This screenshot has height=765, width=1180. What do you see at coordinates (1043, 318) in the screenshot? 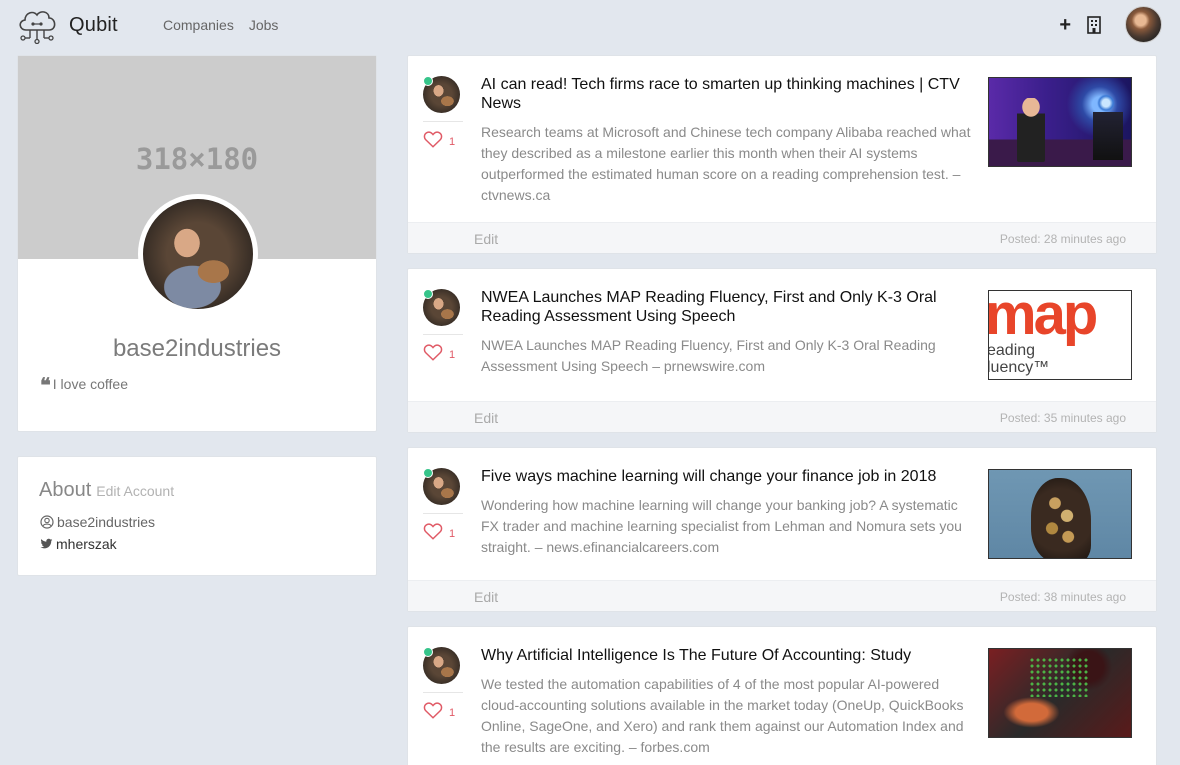
I see `thumbnail-map-text: map` at bounding box center [1043, 318].